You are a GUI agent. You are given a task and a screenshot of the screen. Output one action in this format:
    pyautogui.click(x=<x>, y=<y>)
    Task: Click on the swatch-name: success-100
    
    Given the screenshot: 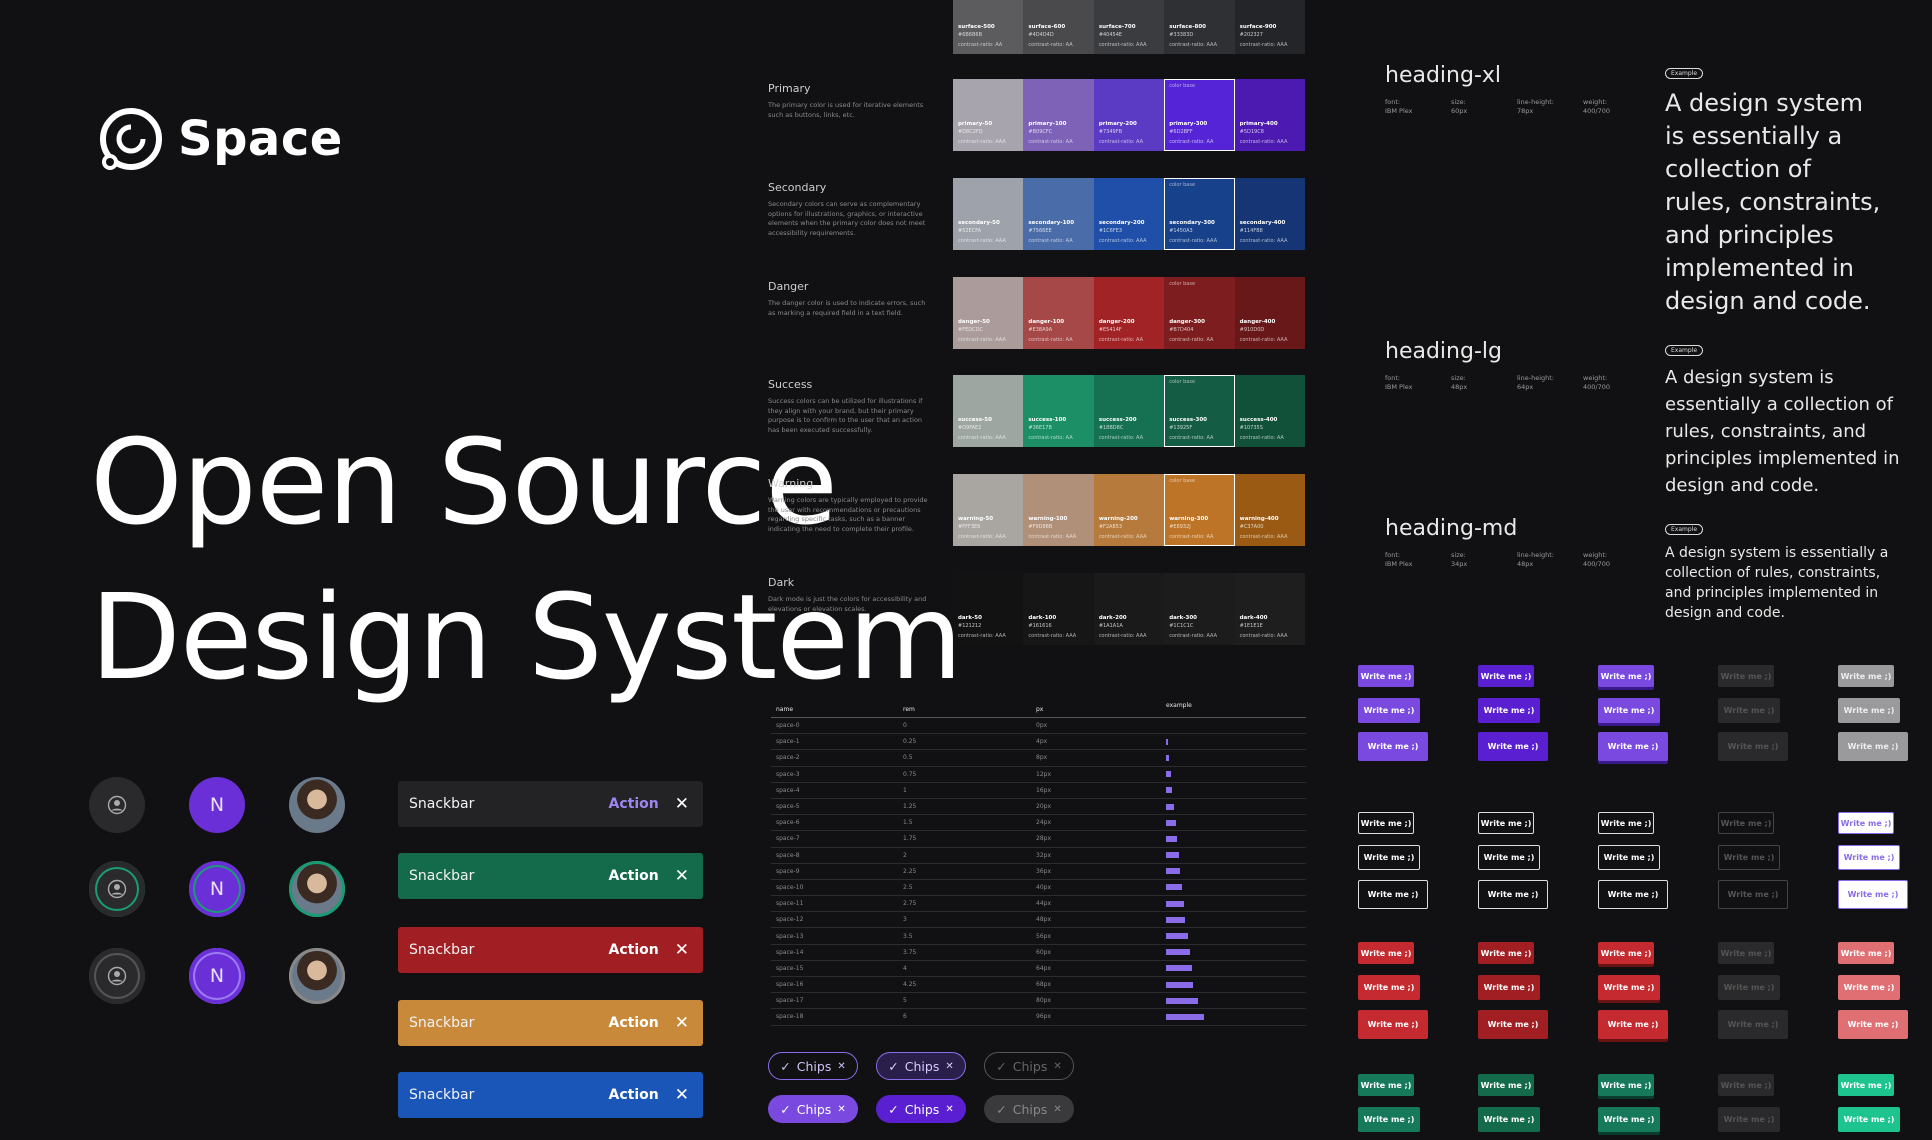 What is the action you would take?
    pyautogui.click(x=1047, y=420)
    